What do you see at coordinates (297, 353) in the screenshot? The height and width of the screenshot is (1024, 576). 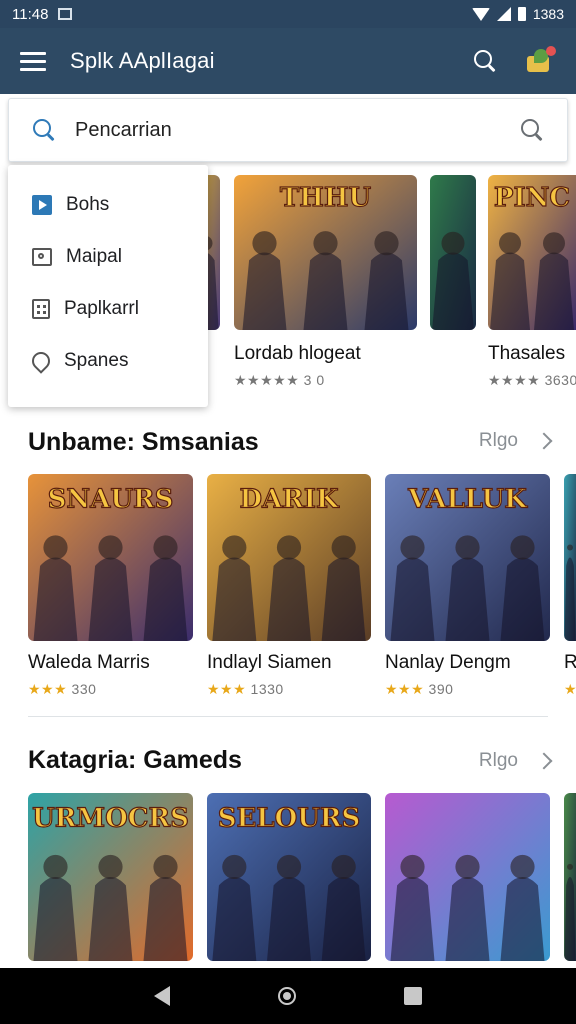 I see `game-title: Lordab hlogeat` at bounding box center [297, 353].